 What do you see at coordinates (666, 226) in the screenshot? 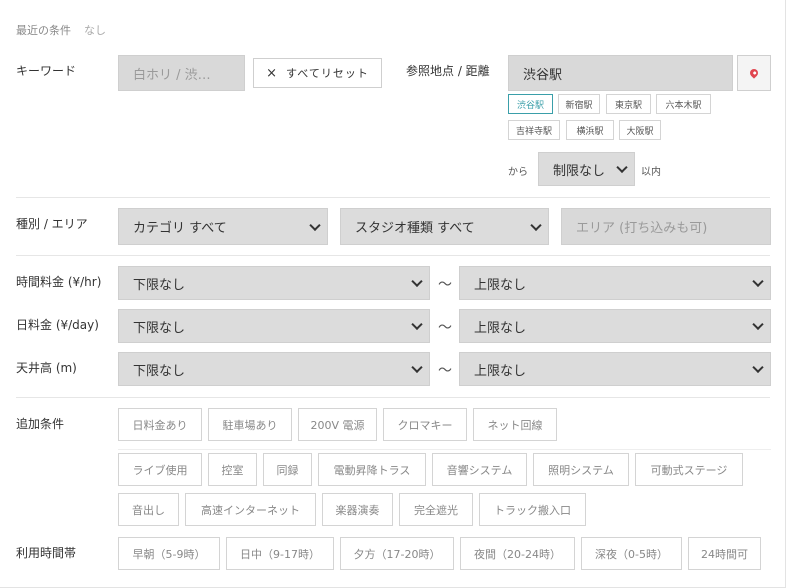
I see `area-input: エリア (打ち込みも可)` at bounding box center [666, 226].